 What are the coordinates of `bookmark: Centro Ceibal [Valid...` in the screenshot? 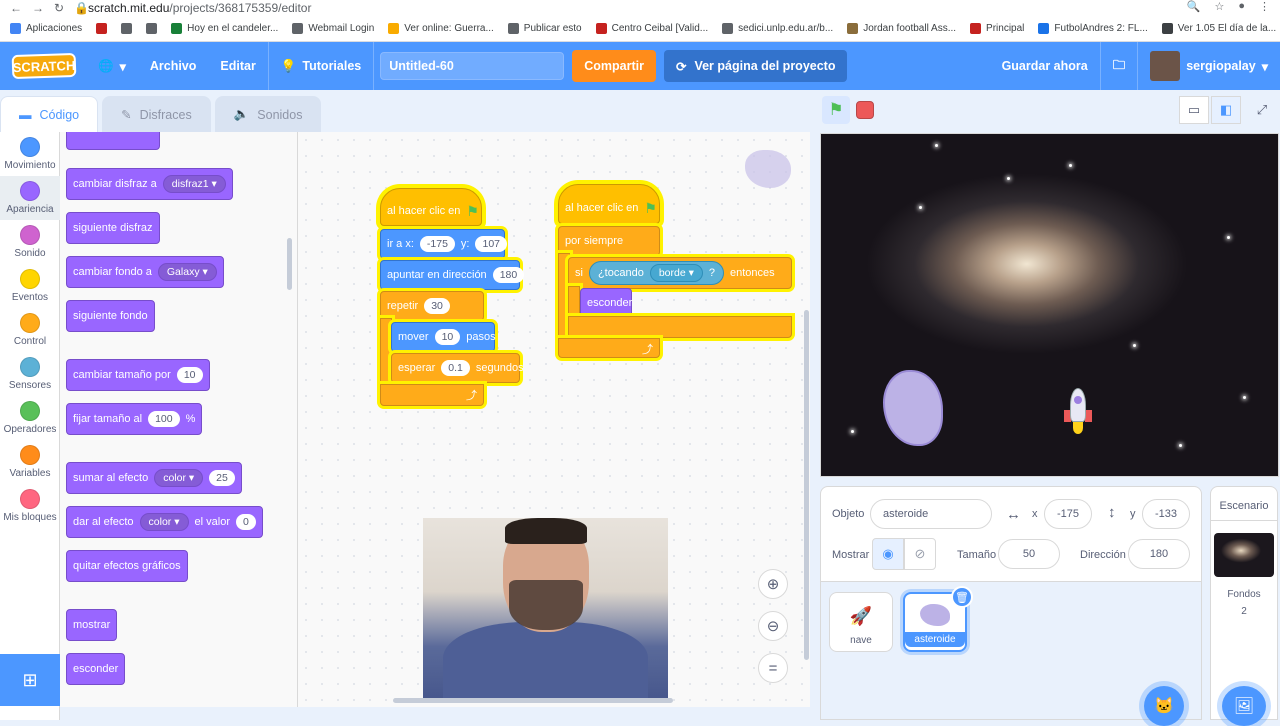 It's located at (651, 28).